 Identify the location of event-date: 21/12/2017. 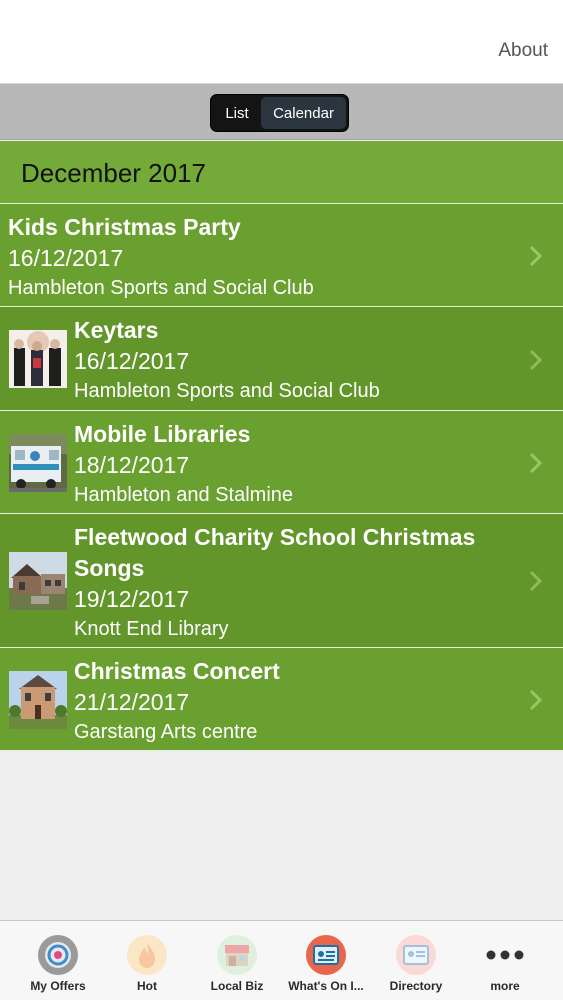
(132, 702).